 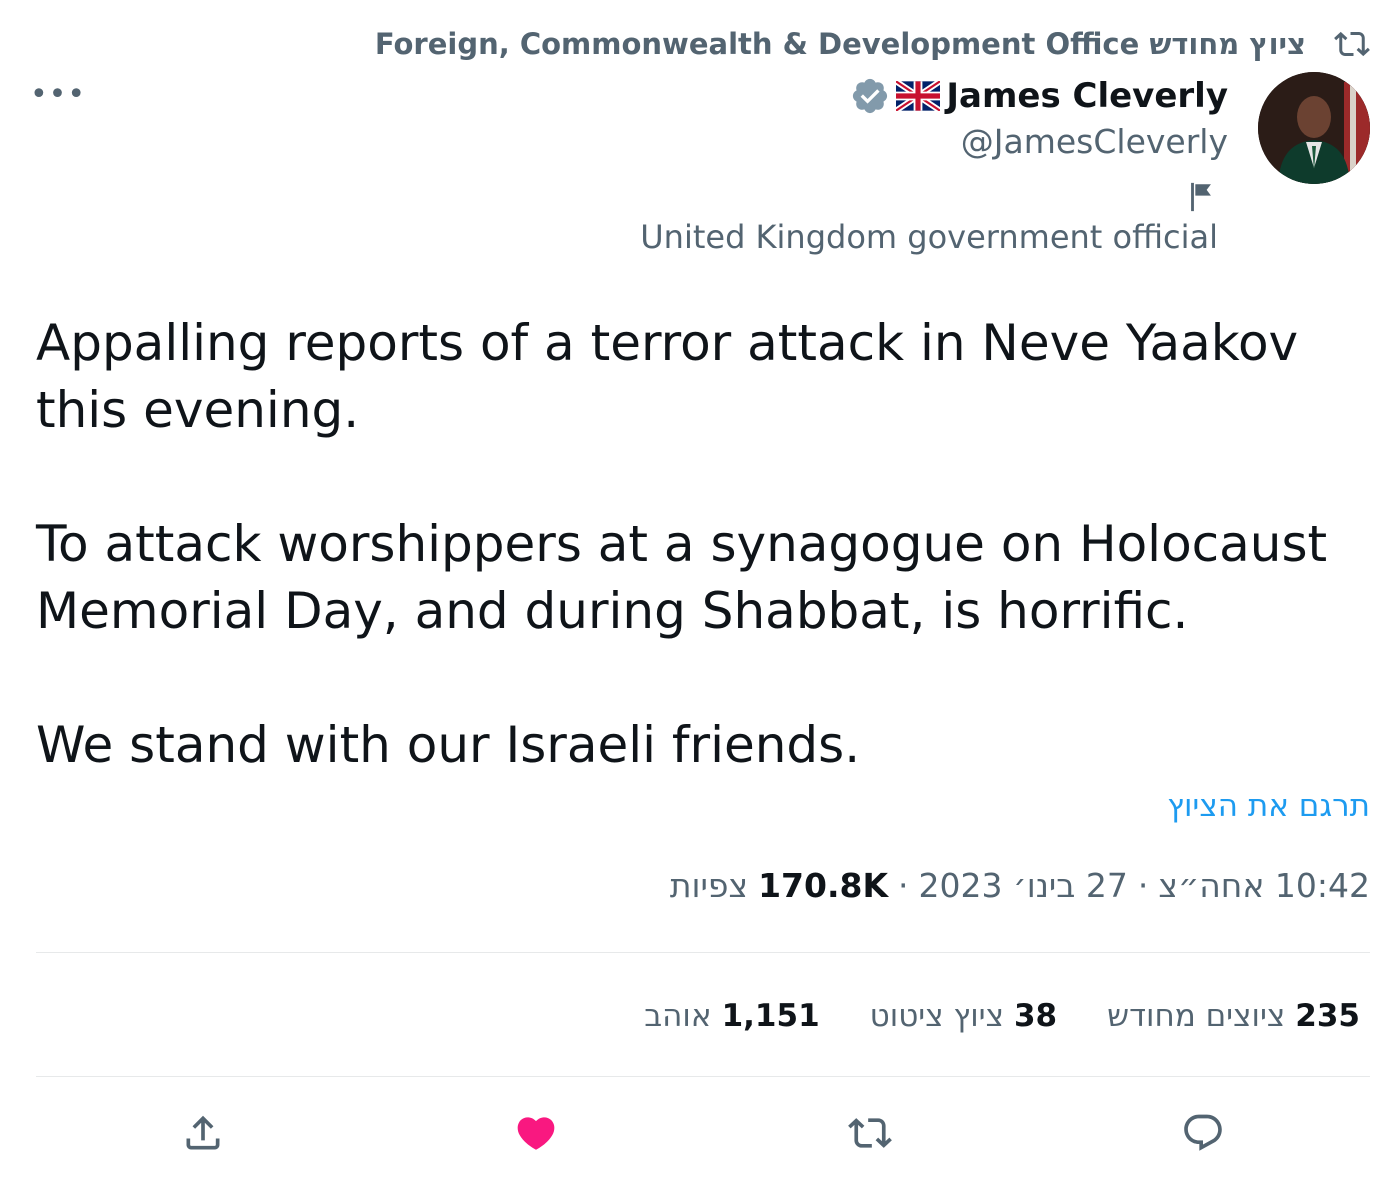 What do you see at coordinates (57, 94) in the screenshot?
I see `more-icon: •••` at bounding box center [57, 94].